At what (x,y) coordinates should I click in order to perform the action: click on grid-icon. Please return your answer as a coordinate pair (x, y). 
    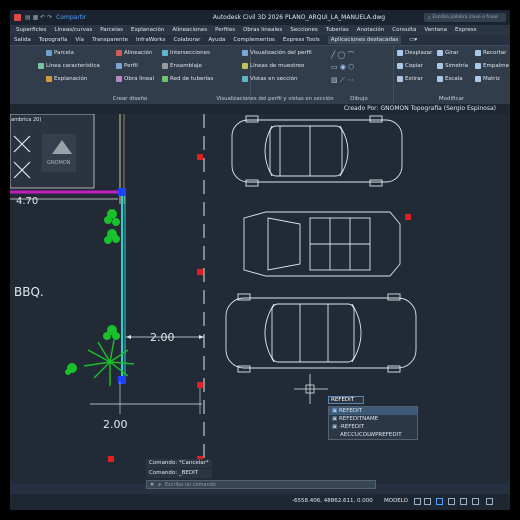
    Looking at the image, I should click on (417, 501).